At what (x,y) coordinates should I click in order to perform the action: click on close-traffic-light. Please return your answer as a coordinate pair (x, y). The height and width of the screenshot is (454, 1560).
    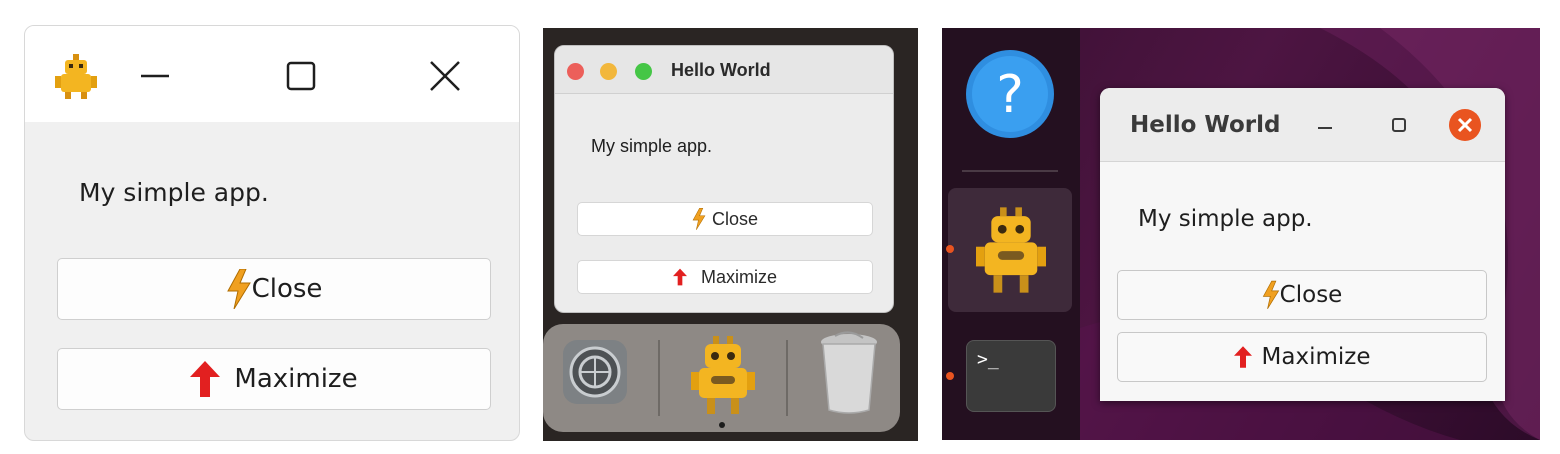
    Looking at the image, I should click on (575, 71).